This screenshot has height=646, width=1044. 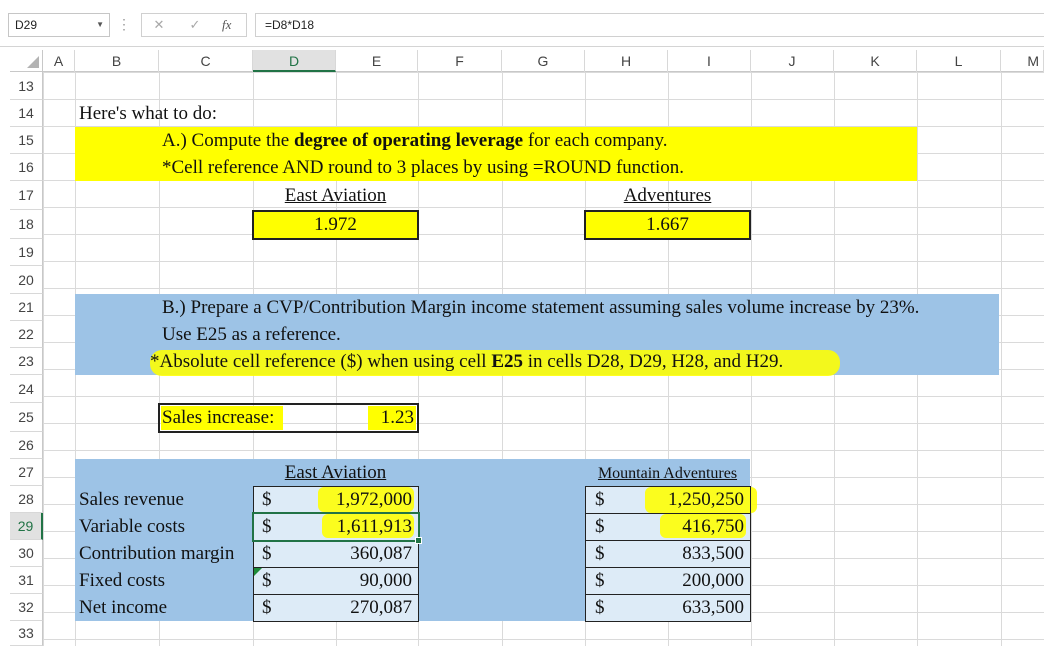 What do you see at coordinates (507, 361) in the screenshot?
I see `partB-line3-bold: E25` at bounding box center [507, 361].